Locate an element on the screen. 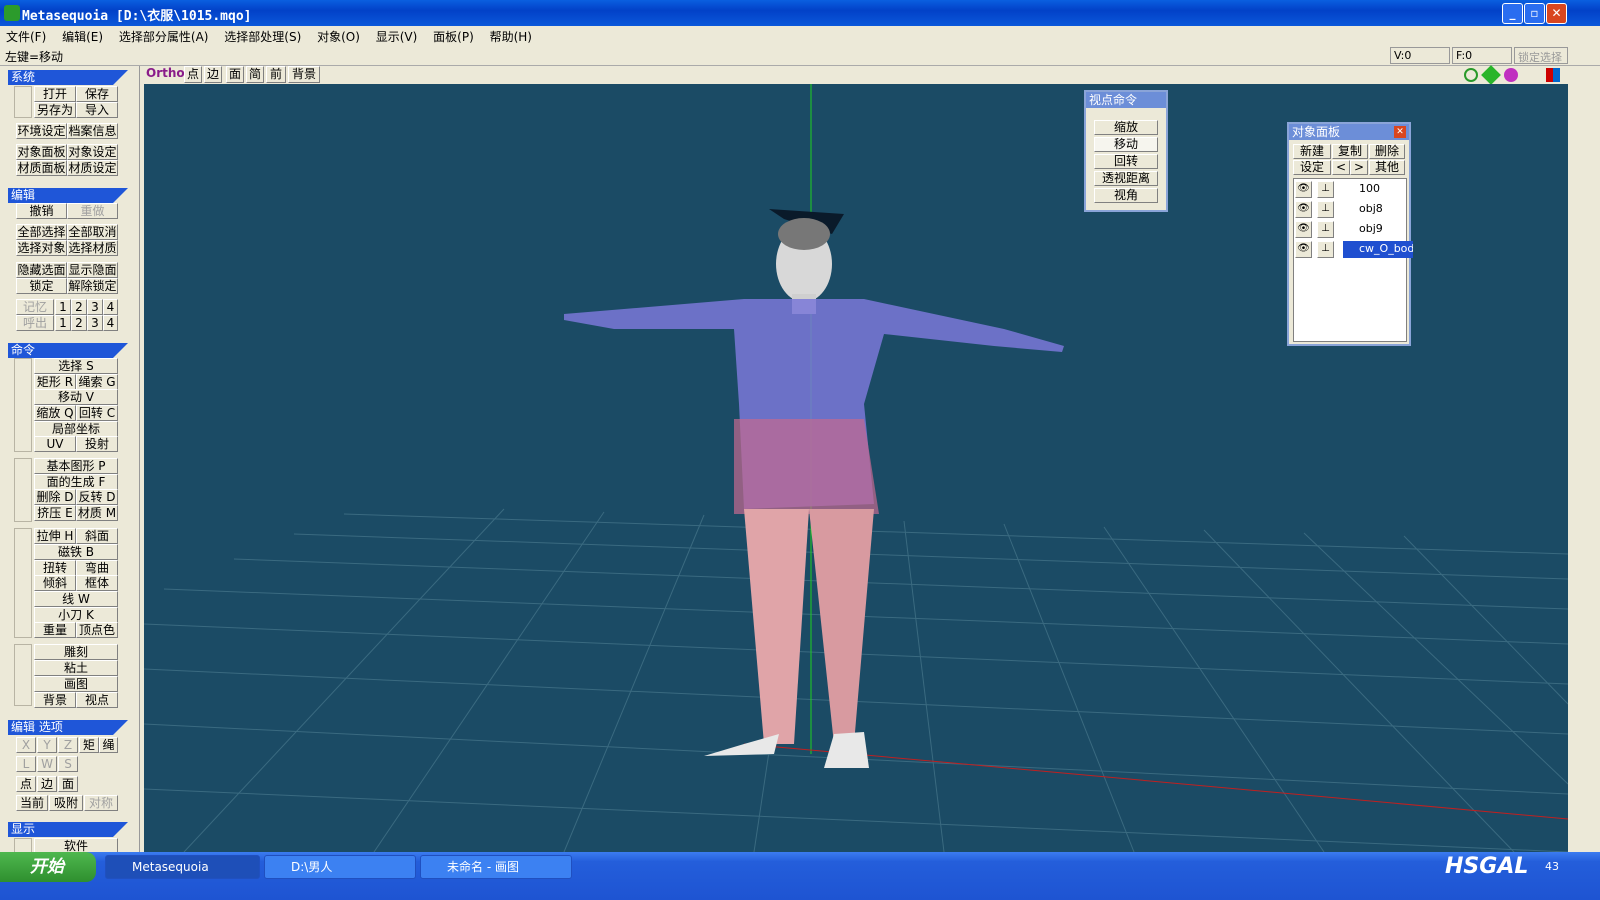  lattice-button: 框体 is located at coordinates (97, 583).